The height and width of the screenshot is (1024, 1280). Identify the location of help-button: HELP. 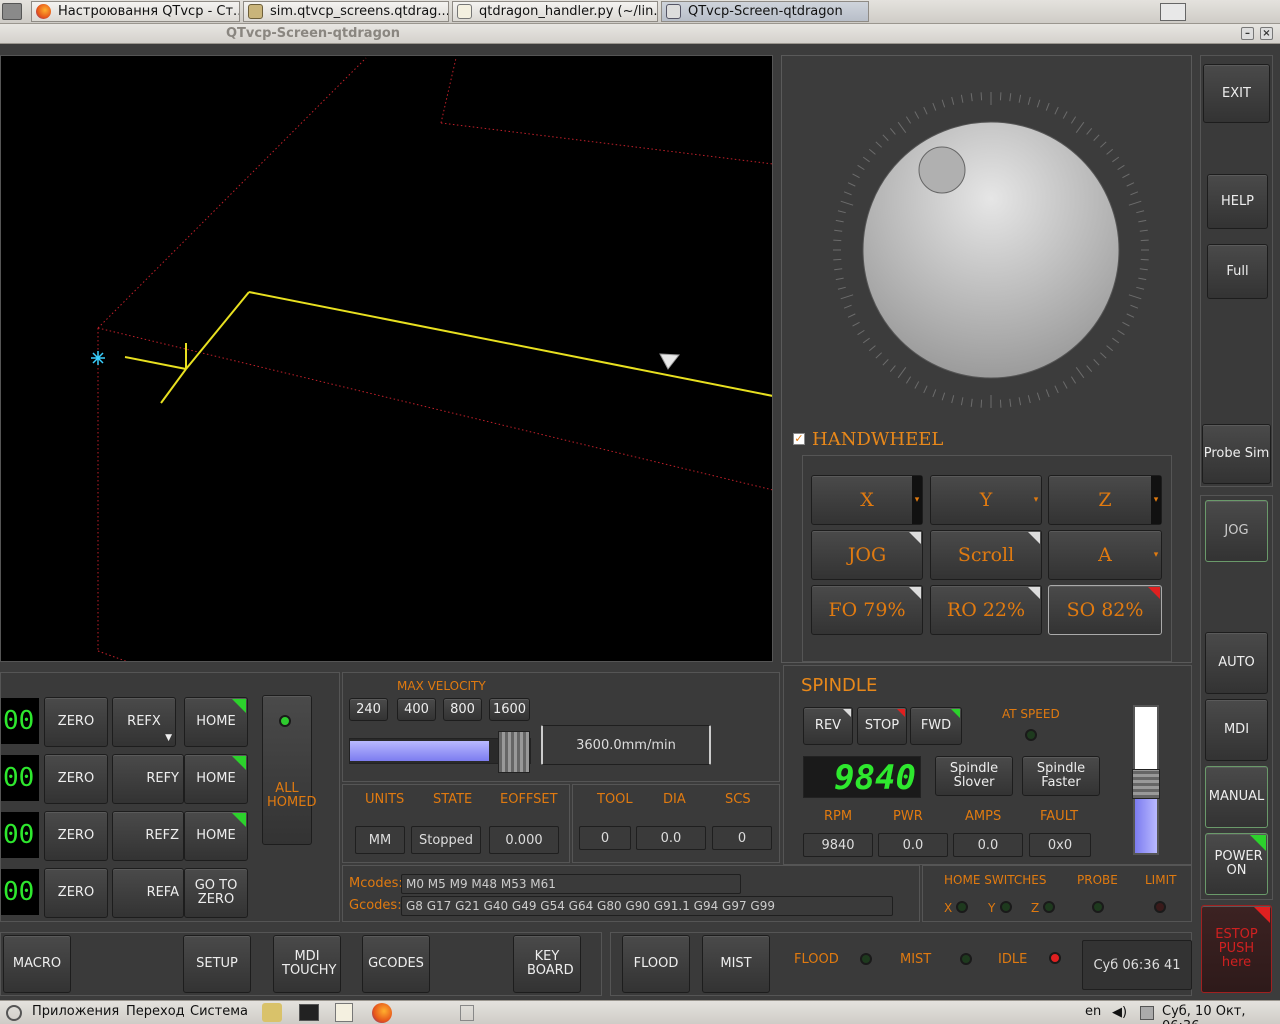
(1237, 201).